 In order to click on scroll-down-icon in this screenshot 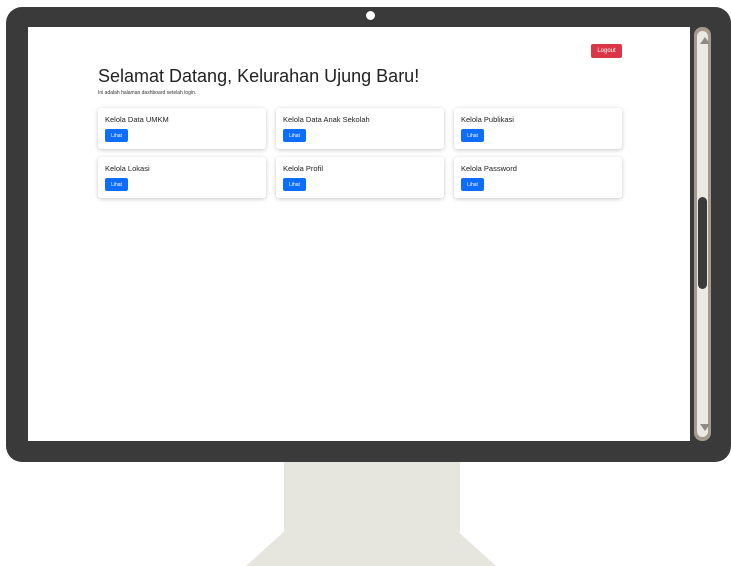, I will do `click(705, 427)`.